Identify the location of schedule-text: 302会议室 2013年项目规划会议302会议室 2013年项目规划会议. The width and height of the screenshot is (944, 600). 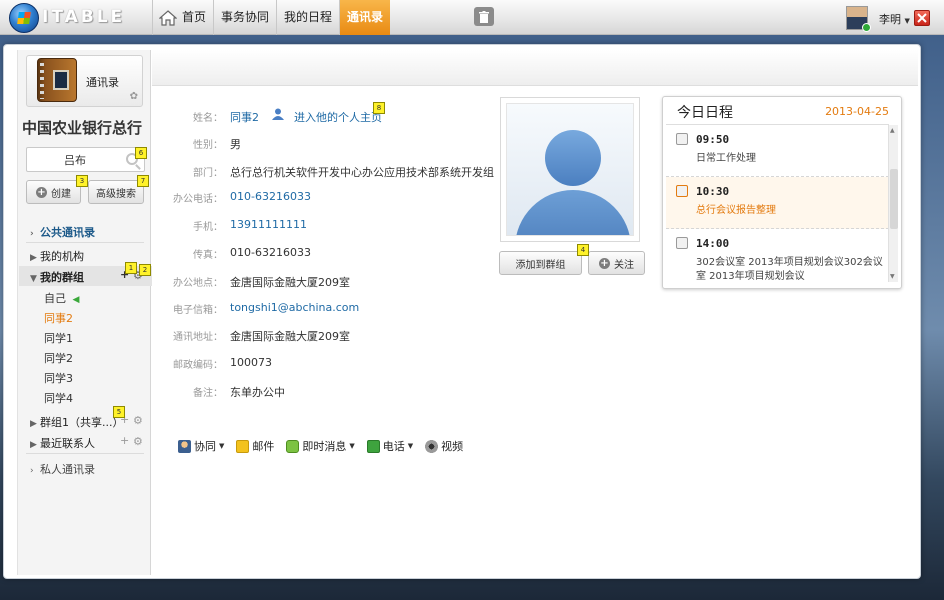
(789, 269).